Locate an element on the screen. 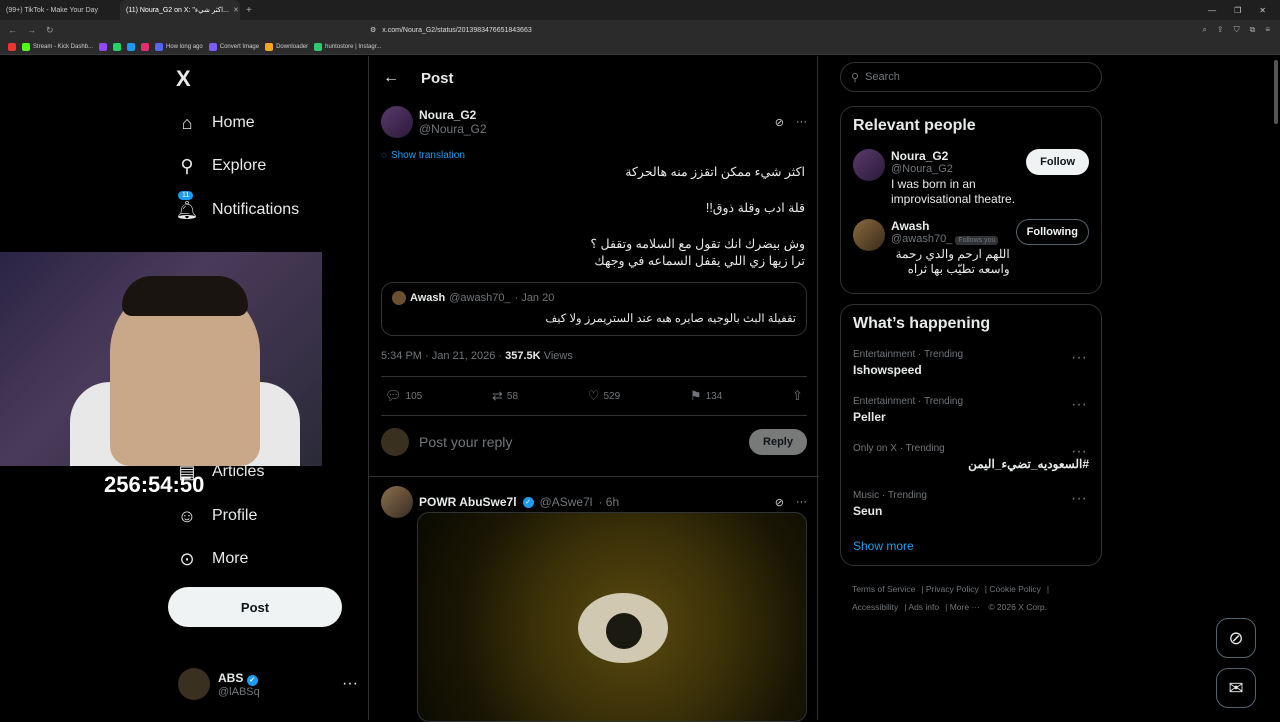 This screenshot has width=1280, height=722. minimize-icon: — is located at coordinates (1212, 10).